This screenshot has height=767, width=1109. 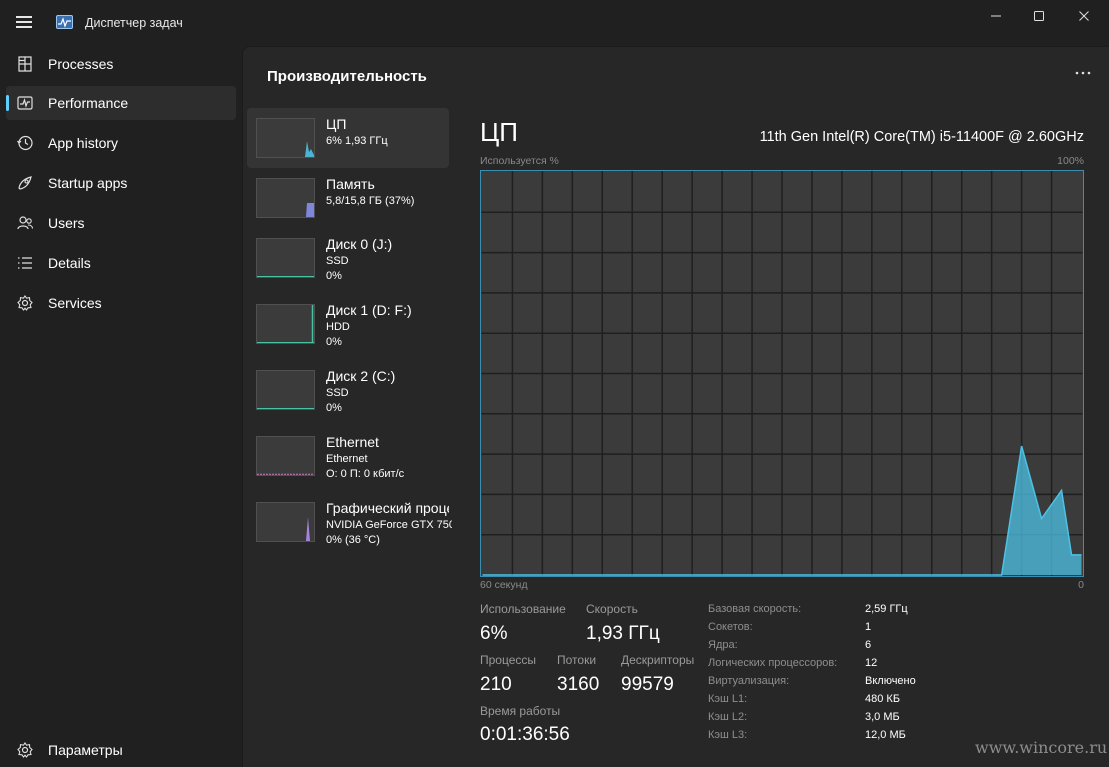 I want to click on device-disk-0: Диск 0 (J:) SSD 0%, so click(x=348, y=258).